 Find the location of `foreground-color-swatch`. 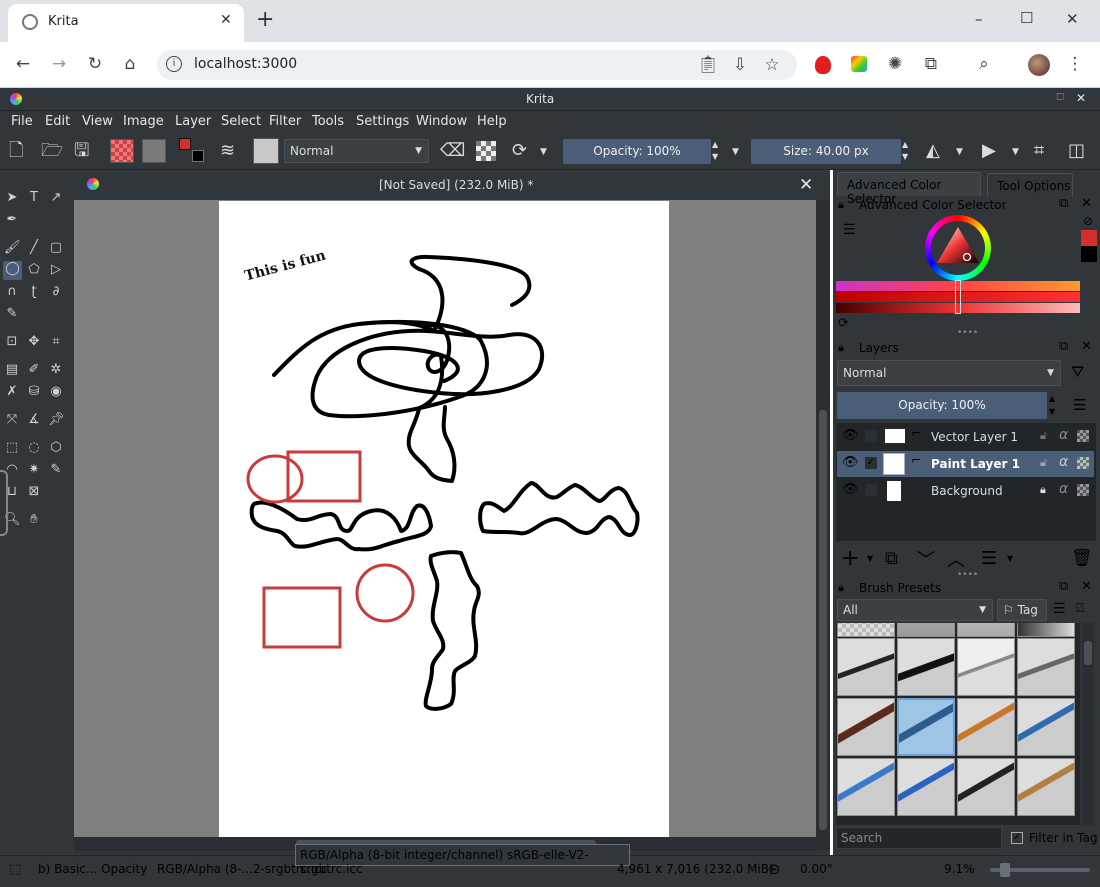

foreground-color-swatch is located at coordinates (185, 144).